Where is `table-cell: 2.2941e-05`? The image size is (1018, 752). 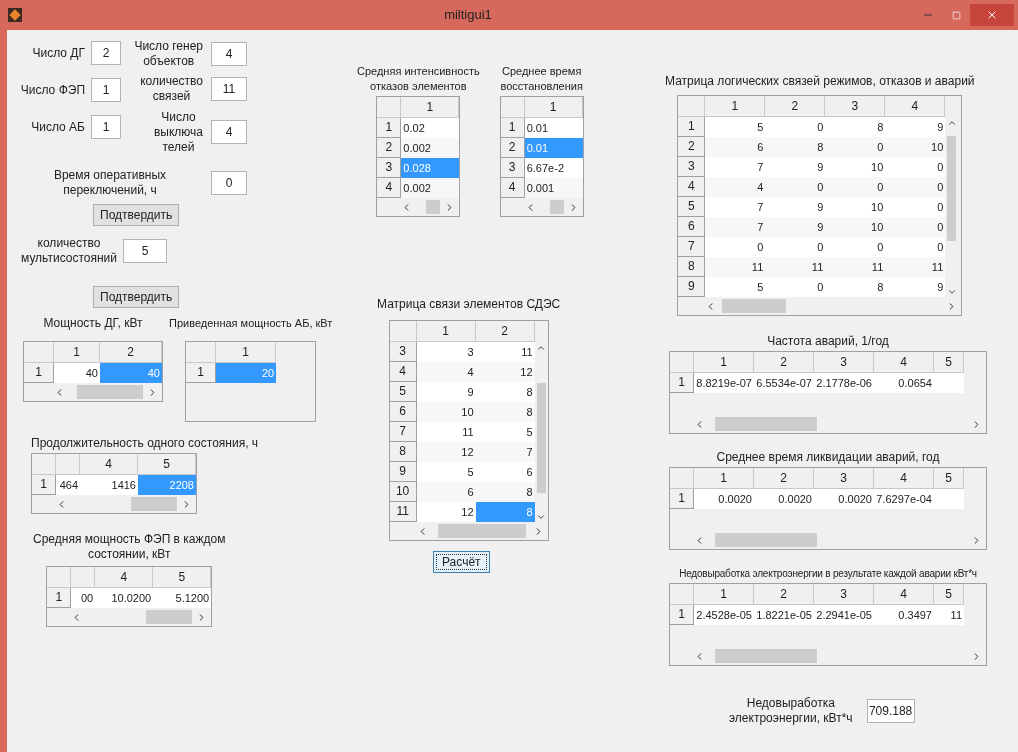 table-cell: 2.2941e-05 is located at coordinates (844, 615).